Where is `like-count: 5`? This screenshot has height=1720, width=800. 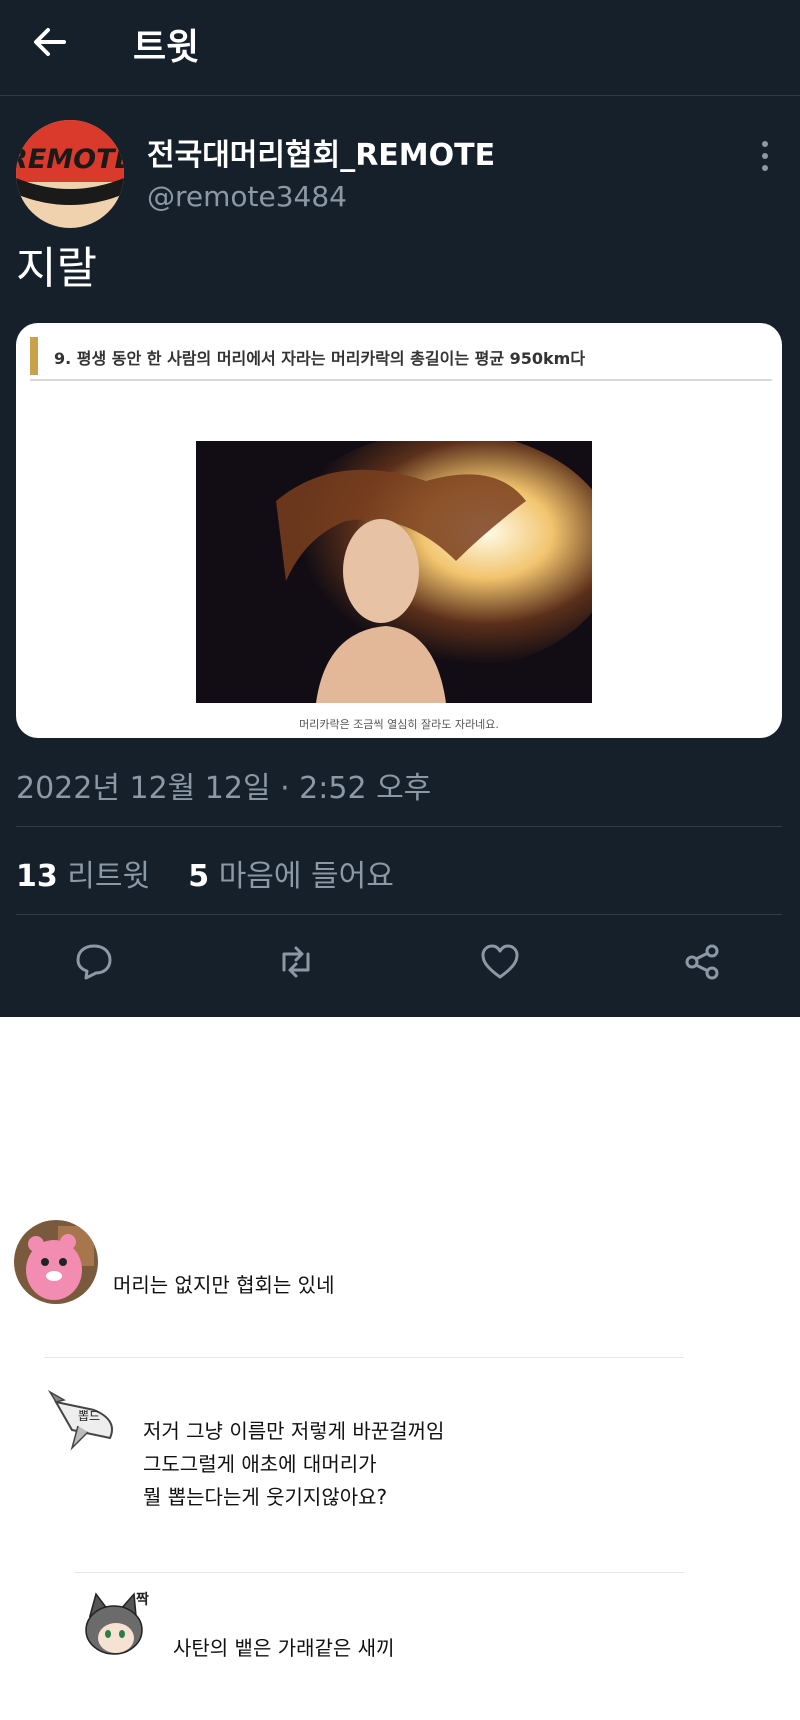 like-count: 5 is located at coordinates (198, 876).